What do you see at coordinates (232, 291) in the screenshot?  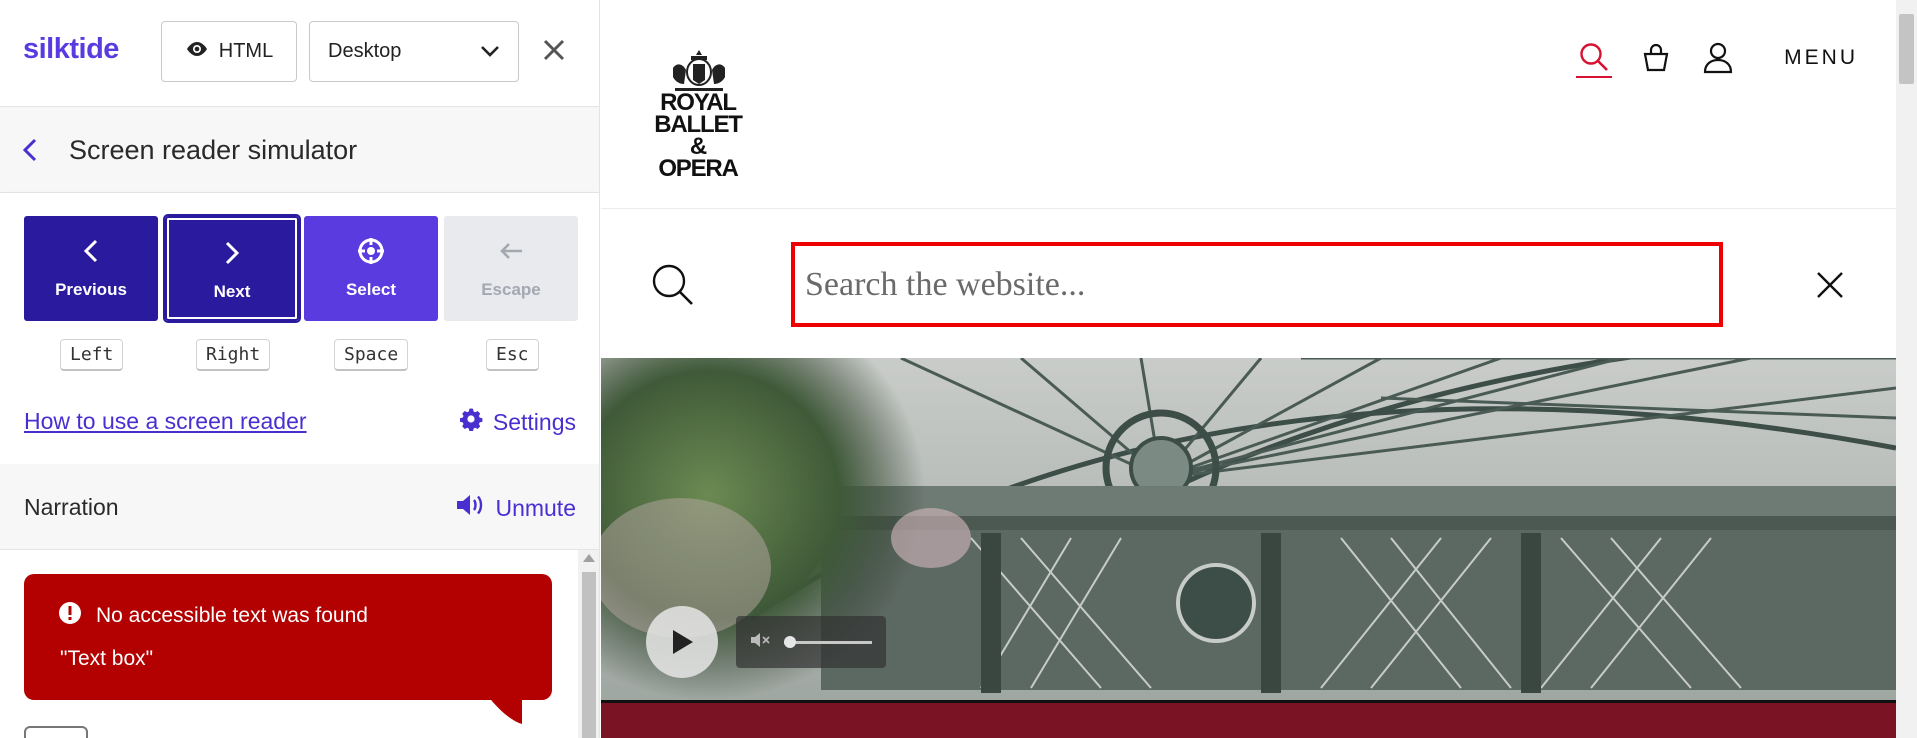 I see `next-label: Next` at bounding box center [232, 291].